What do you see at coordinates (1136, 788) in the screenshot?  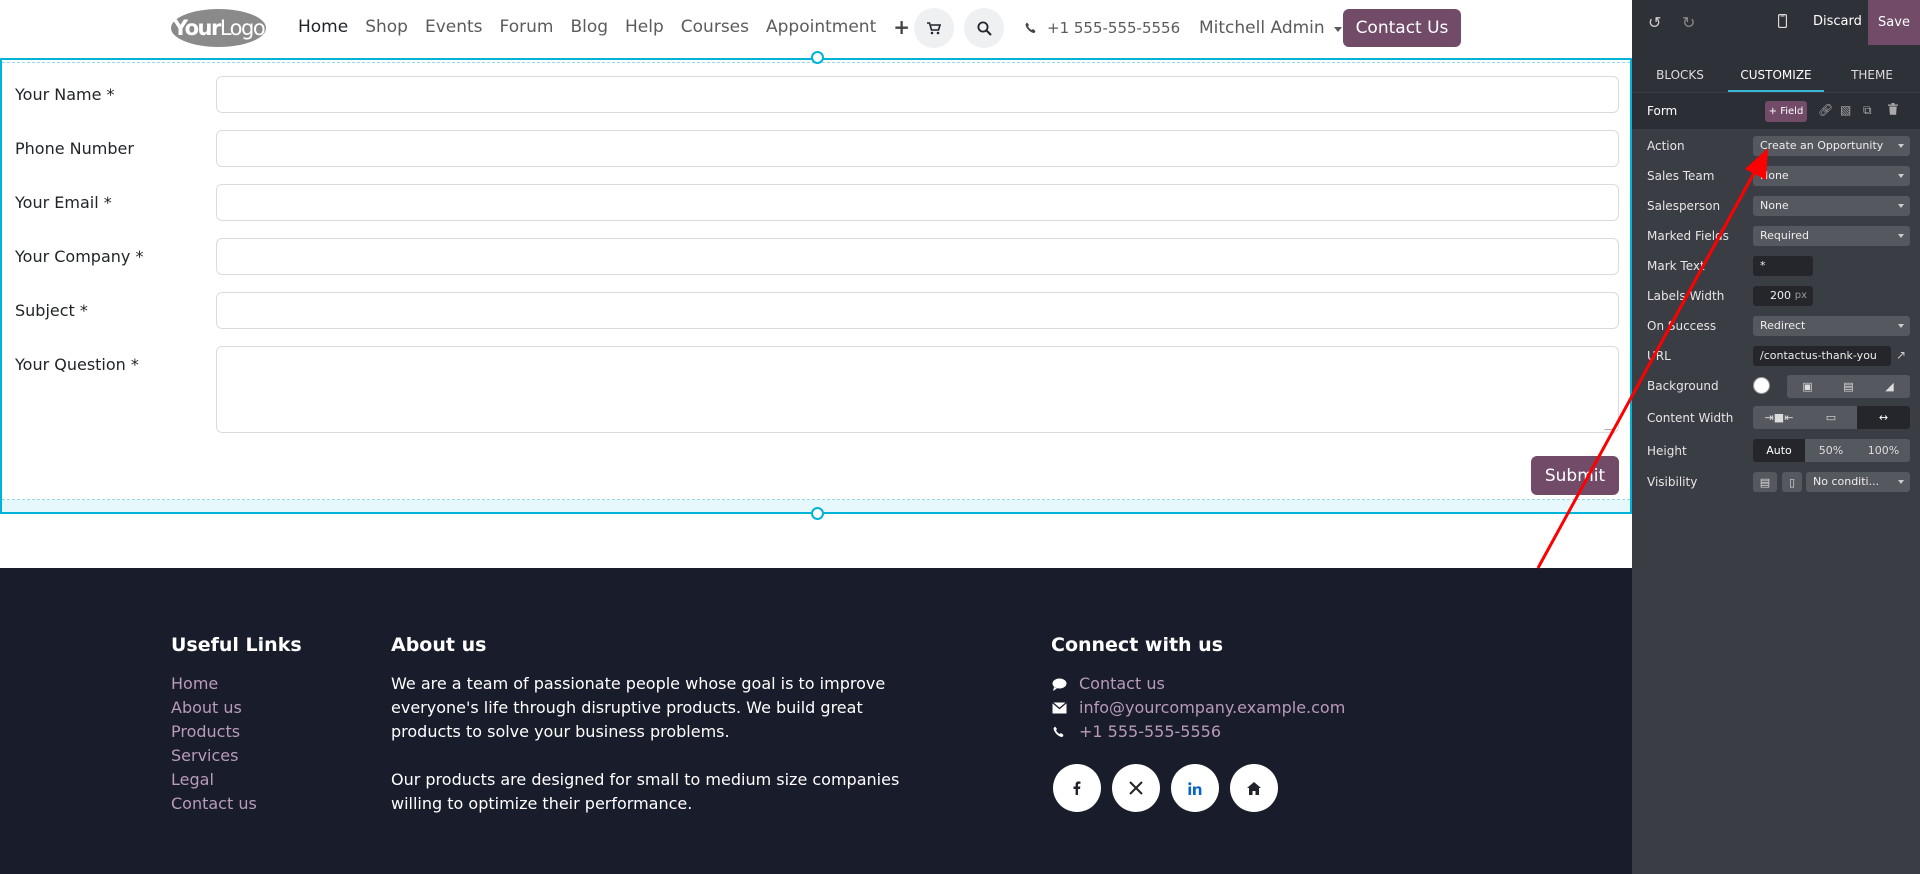 I see `x-twitter-button` at bounding box center [1136, 788].